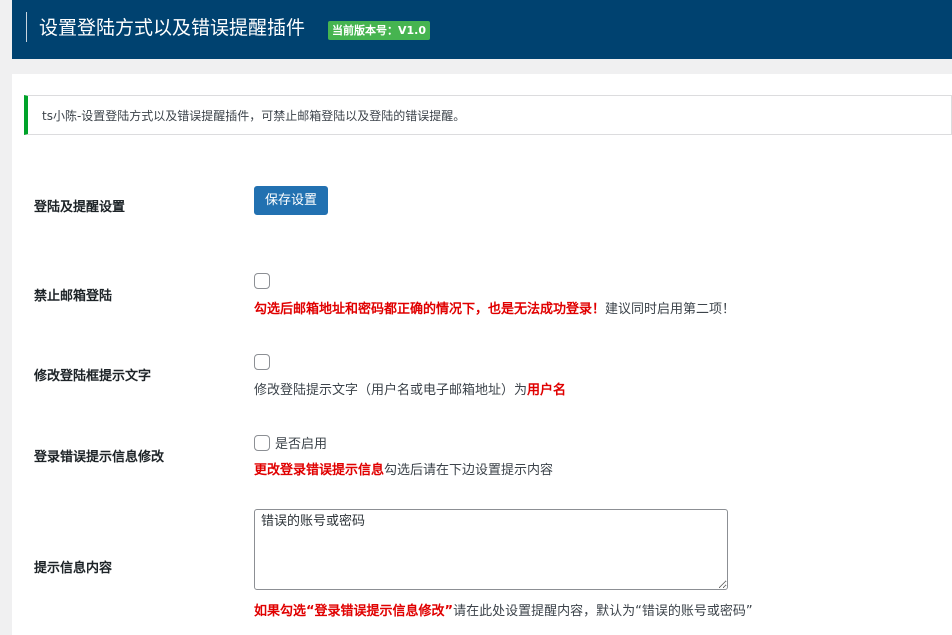  What do you see at coordinates (291, 200) in the screenshot?
I see `save-button: 保存设置` at bounding box center [291, 200].